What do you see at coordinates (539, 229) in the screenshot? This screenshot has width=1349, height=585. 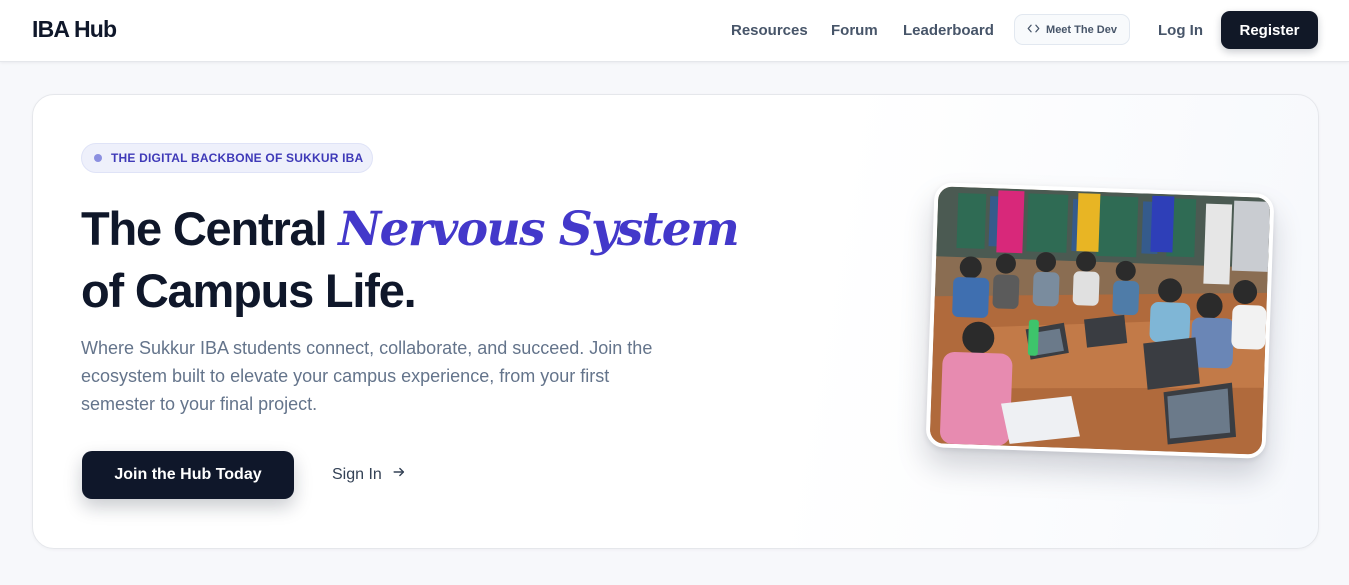 I see `headline-accent: Nervous System` at bounding box center [539, 229].